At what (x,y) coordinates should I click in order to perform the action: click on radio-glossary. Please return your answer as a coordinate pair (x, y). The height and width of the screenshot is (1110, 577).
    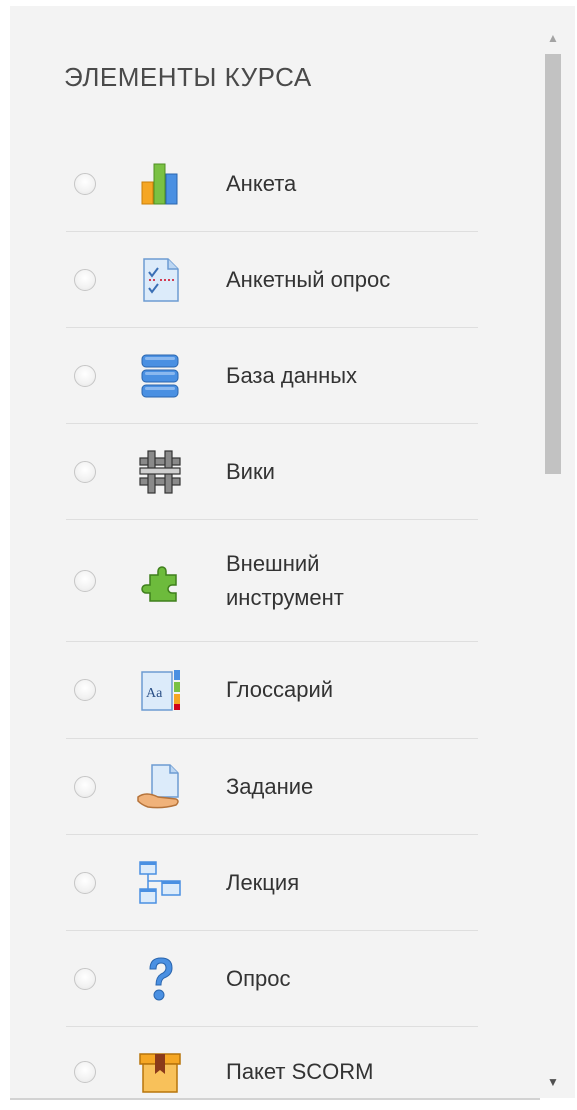
    Looking at the image, I should click on (85, 690).